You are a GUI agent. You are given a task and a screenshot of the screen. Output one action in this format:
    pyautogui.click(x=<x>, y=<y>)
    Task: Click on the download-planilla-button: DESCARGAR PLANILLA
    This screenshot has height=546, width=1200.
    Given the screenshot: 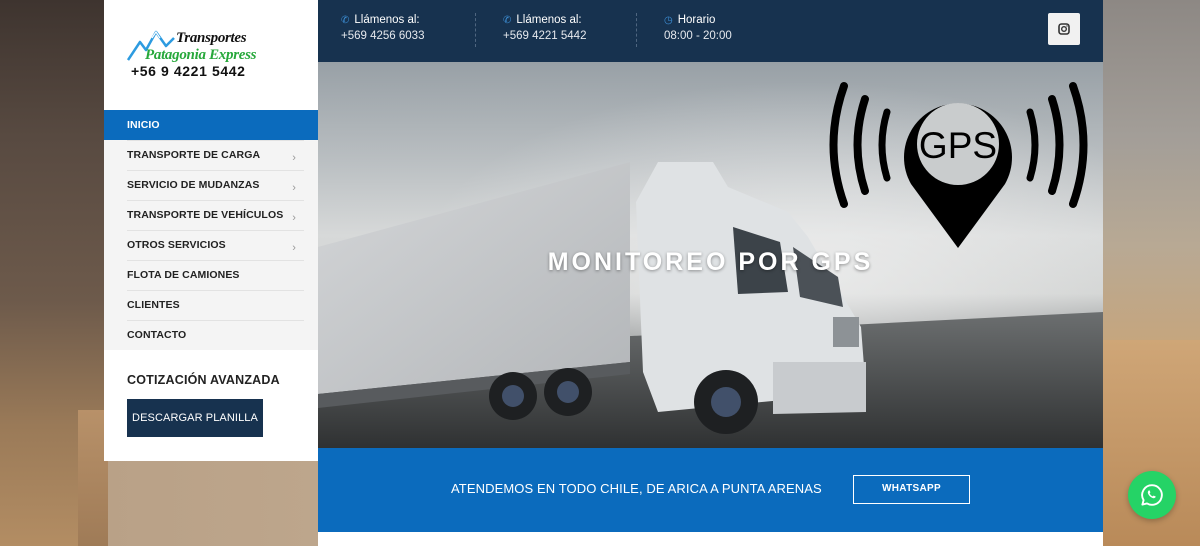 What is the action you would take?
    pyautogui.click(x=195, y=418)
    